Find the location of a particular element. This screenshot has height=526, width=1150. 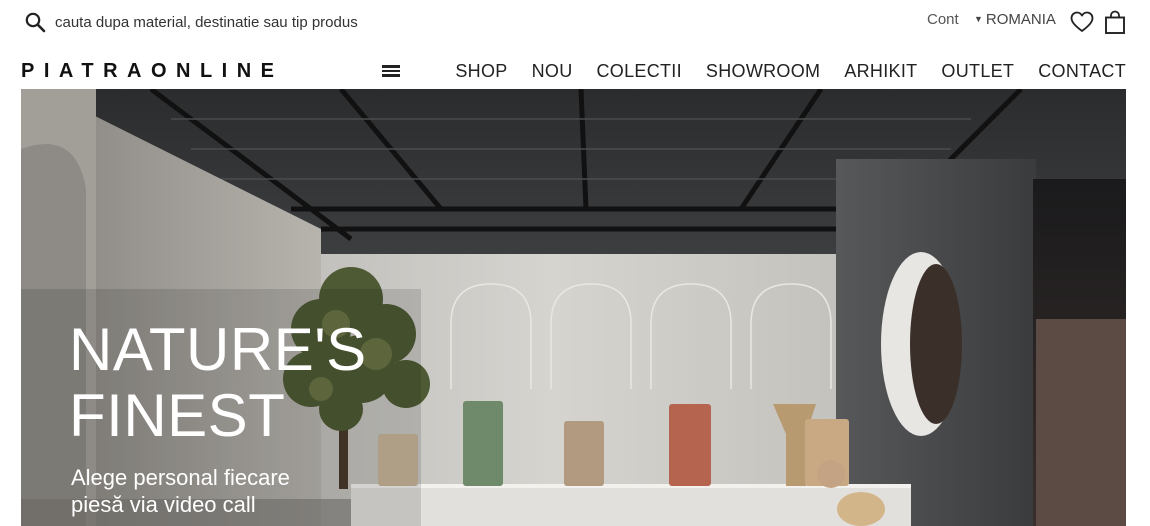

bag-icon is located at coordinates (1115, 22).